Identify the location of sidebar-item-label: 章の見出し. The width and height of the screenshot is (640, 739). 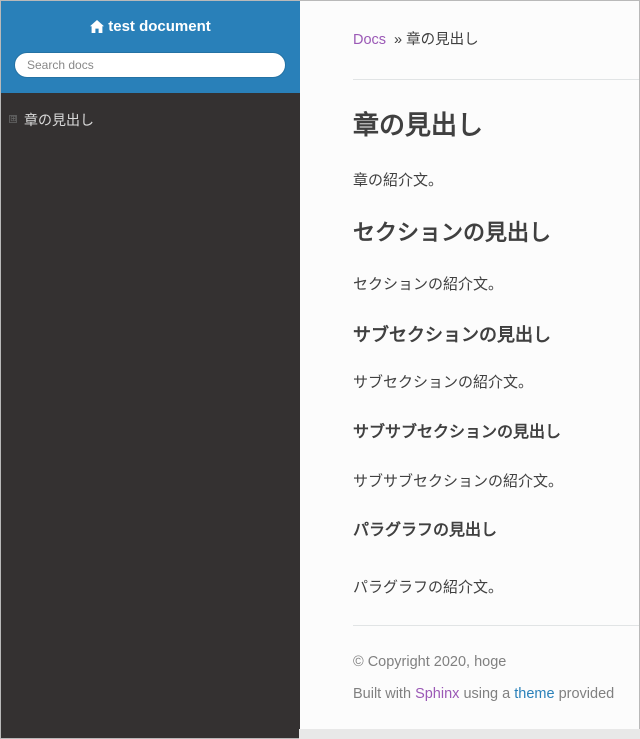
(59, 120).